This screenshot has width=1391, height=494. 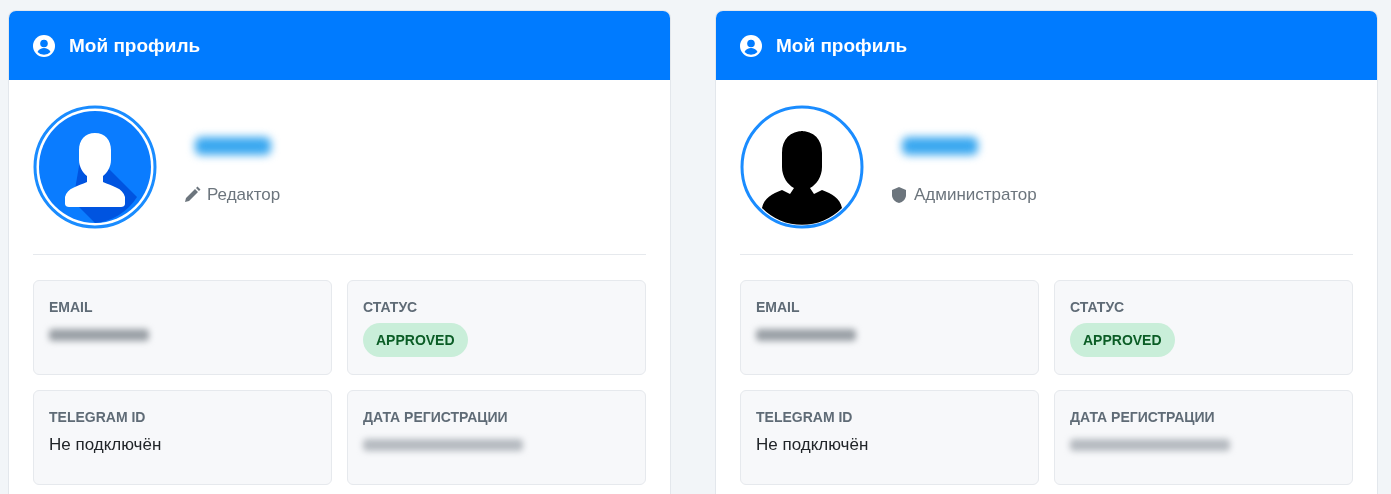 I want to click on pencil-icon, so click(x=192, y=195).